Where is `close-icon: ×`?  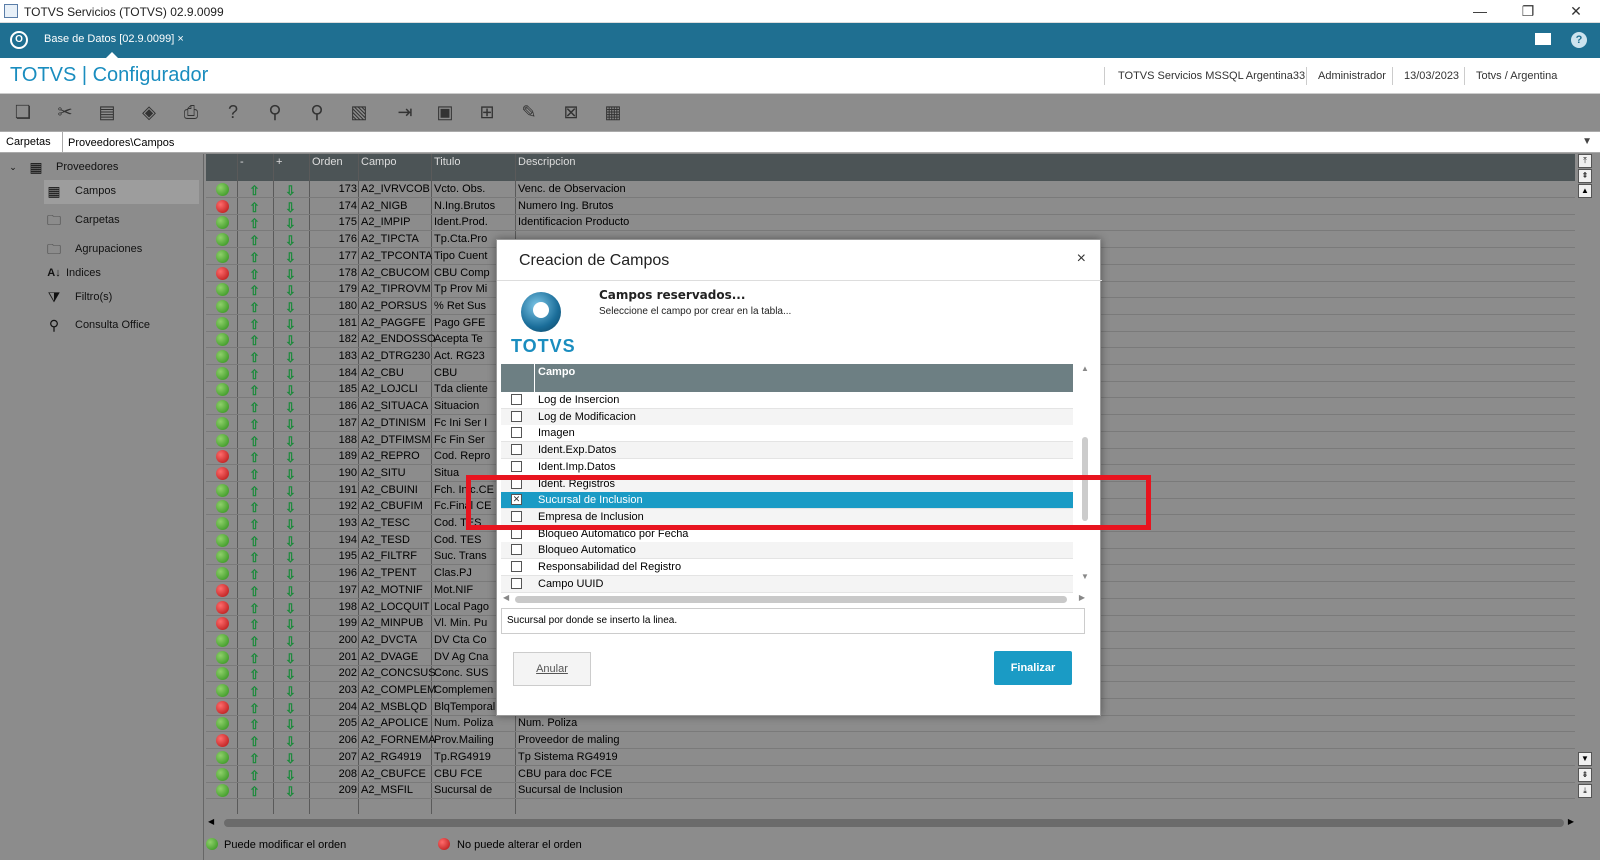 close-icon: × is located at coordinates (1081, 259).